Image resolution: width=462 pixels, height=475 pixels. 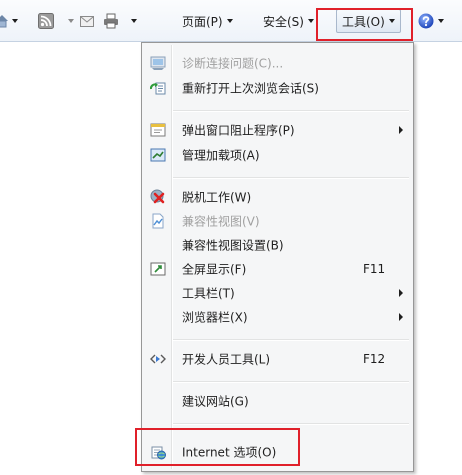 What do you see at coordinates (426, 21) in the screenshot?
I see `help-icon` at bounding box center [426, 21].